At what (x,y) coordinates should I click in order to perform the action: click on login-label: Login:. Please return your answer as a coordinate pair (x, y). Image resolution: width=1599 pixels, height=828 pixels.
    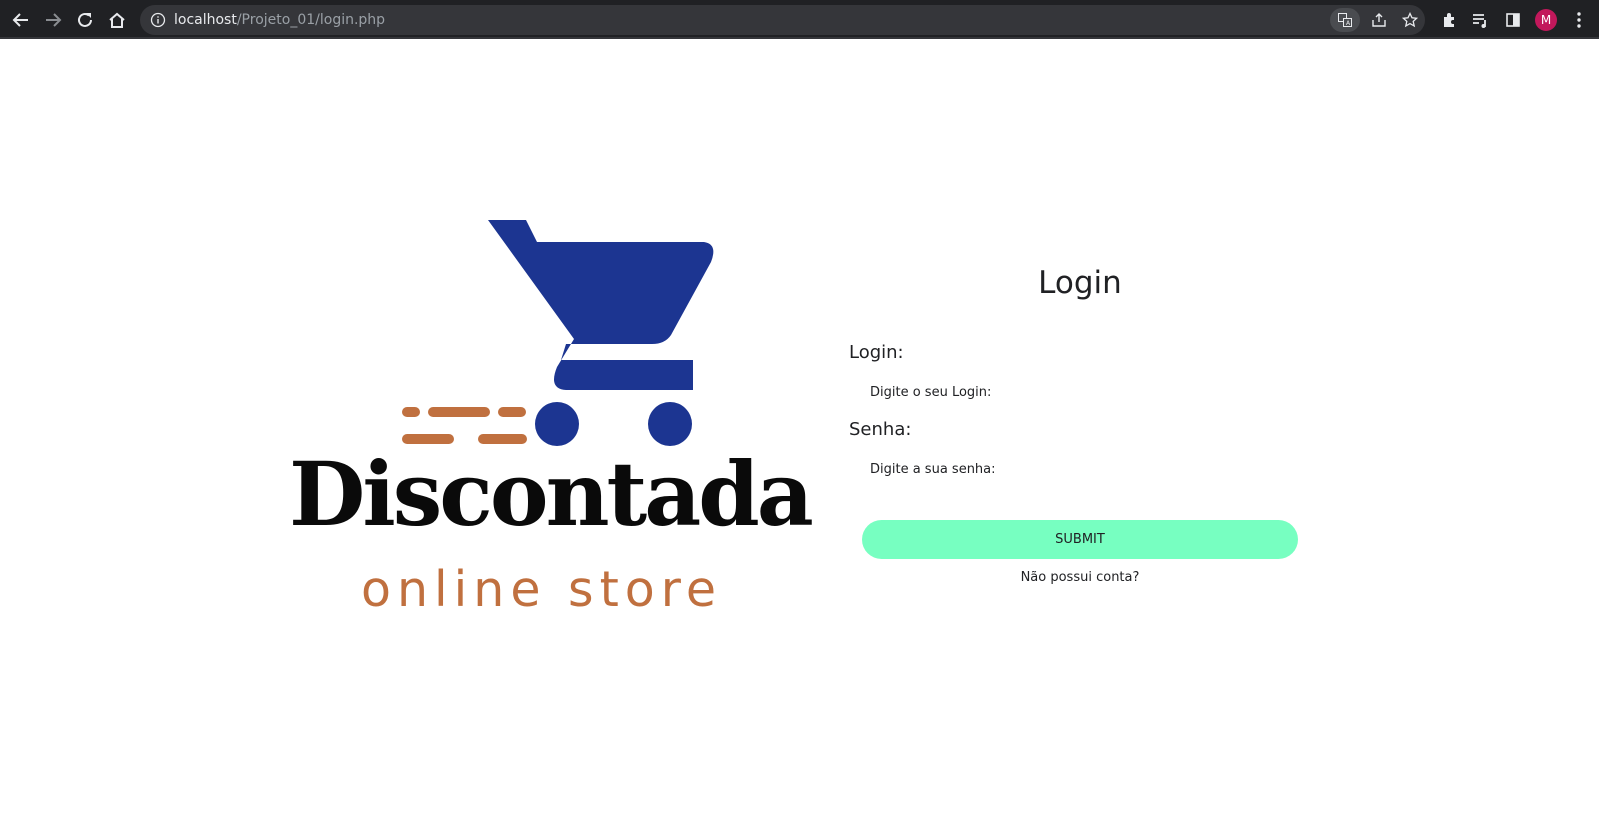
    Looking at the image, I should click on (876, 352).